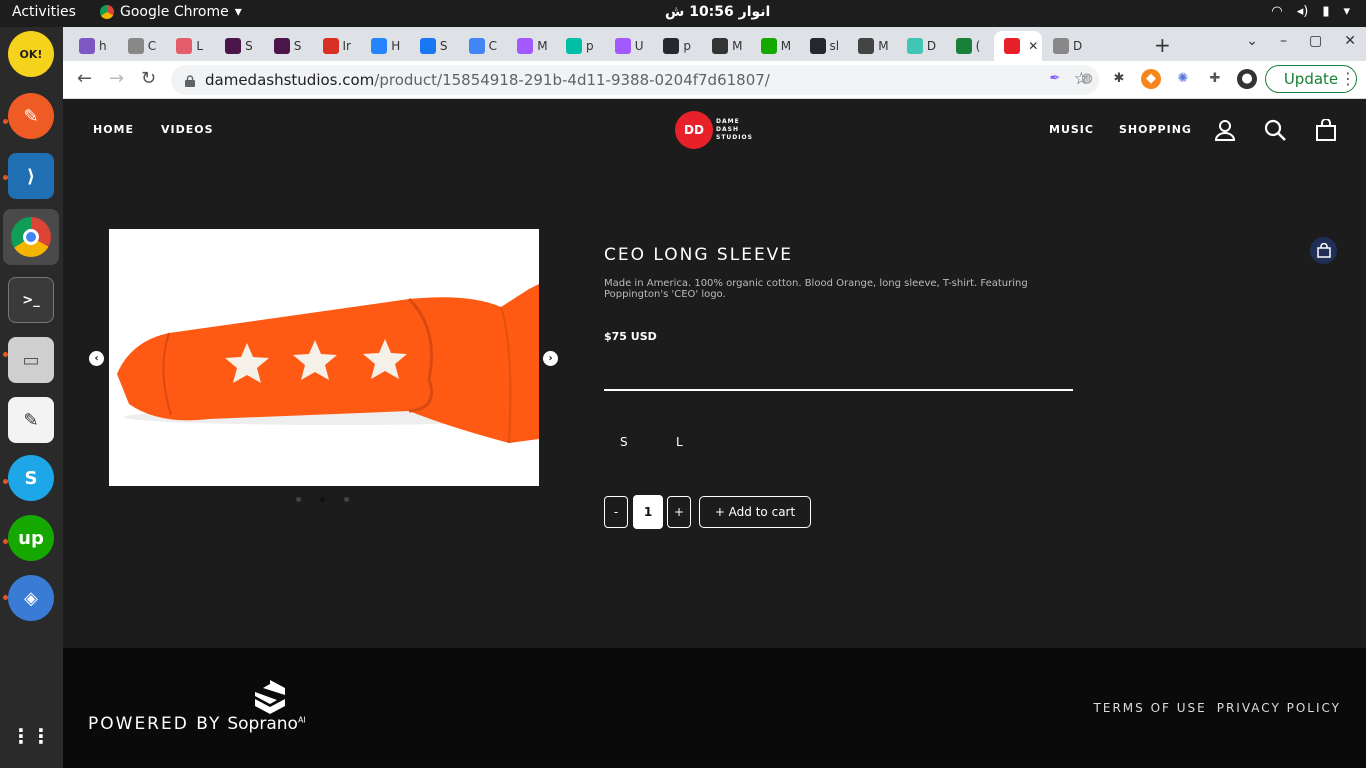 This screenshot has height=768, width=1366. What do you see at coordinates (443, 46) in the screenshot?
I see `tab-title: S` at bounding box center [443, 46].